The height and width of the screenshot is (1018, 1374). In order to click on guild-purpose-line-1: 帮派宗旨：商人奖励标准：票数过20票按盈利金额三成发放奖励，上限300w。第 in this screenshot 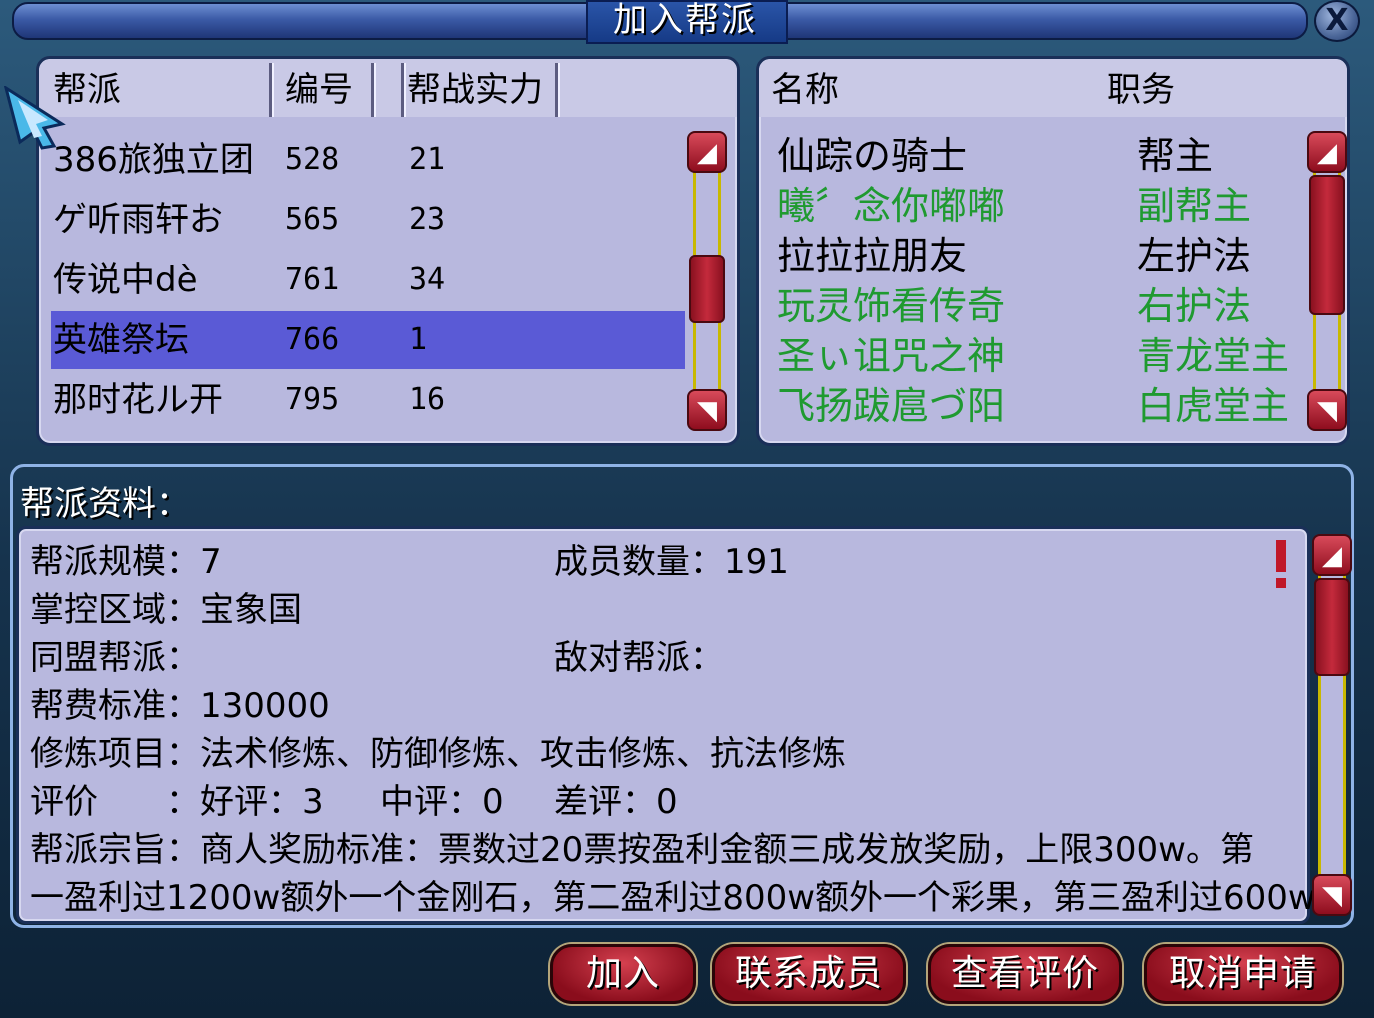, I will do `click(642, 850)`.